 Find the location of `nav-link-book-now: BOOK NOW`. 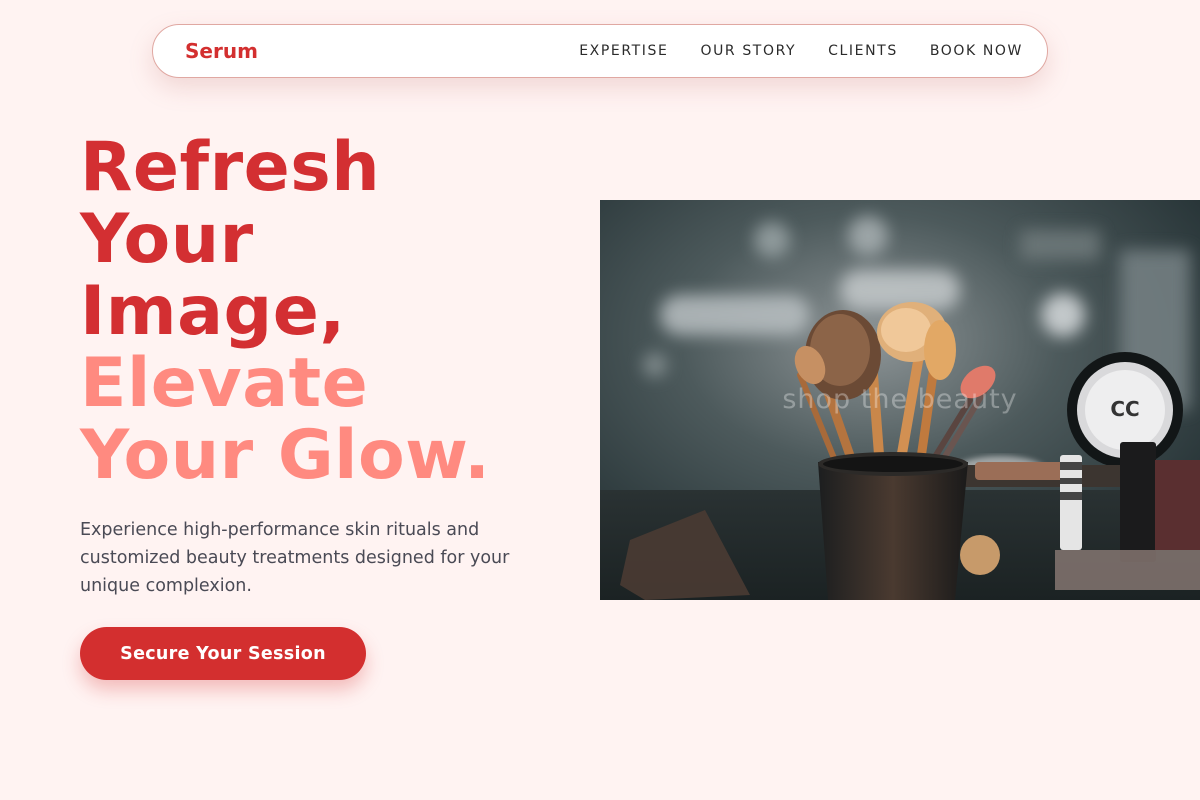

nav-link-book-now: BOOK NOW is located at coordinates (976, 51).